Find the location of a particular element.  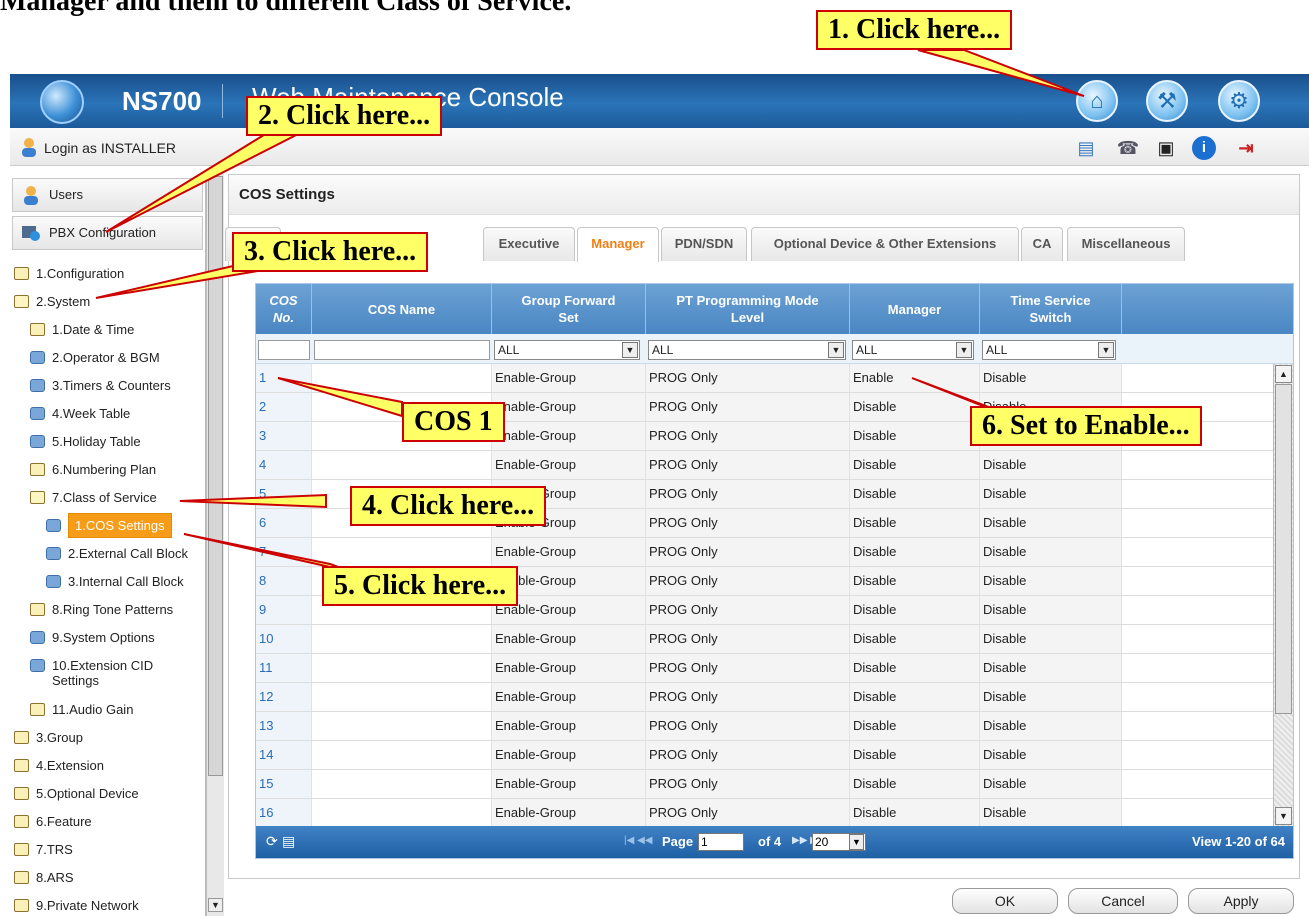

export-icon: ▤ is located at coordinates (288, 841).